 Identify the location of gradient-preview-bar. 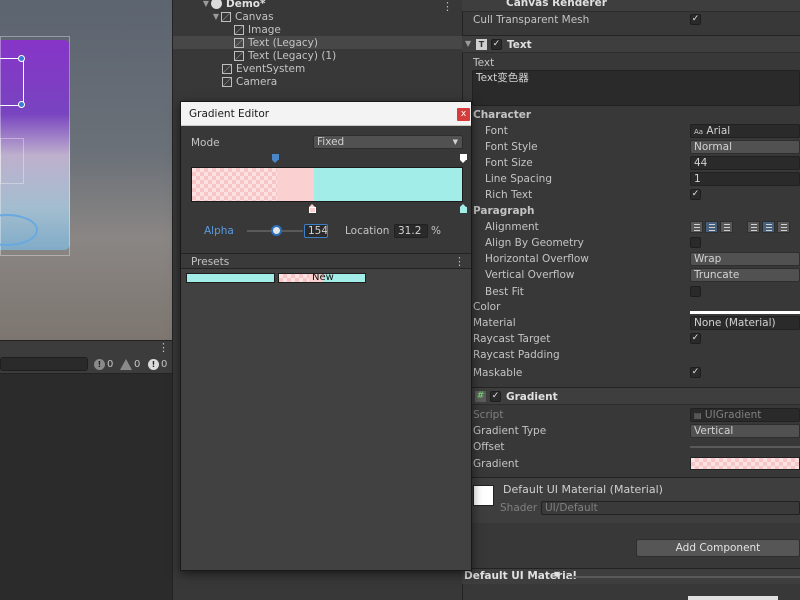
(327, 184).